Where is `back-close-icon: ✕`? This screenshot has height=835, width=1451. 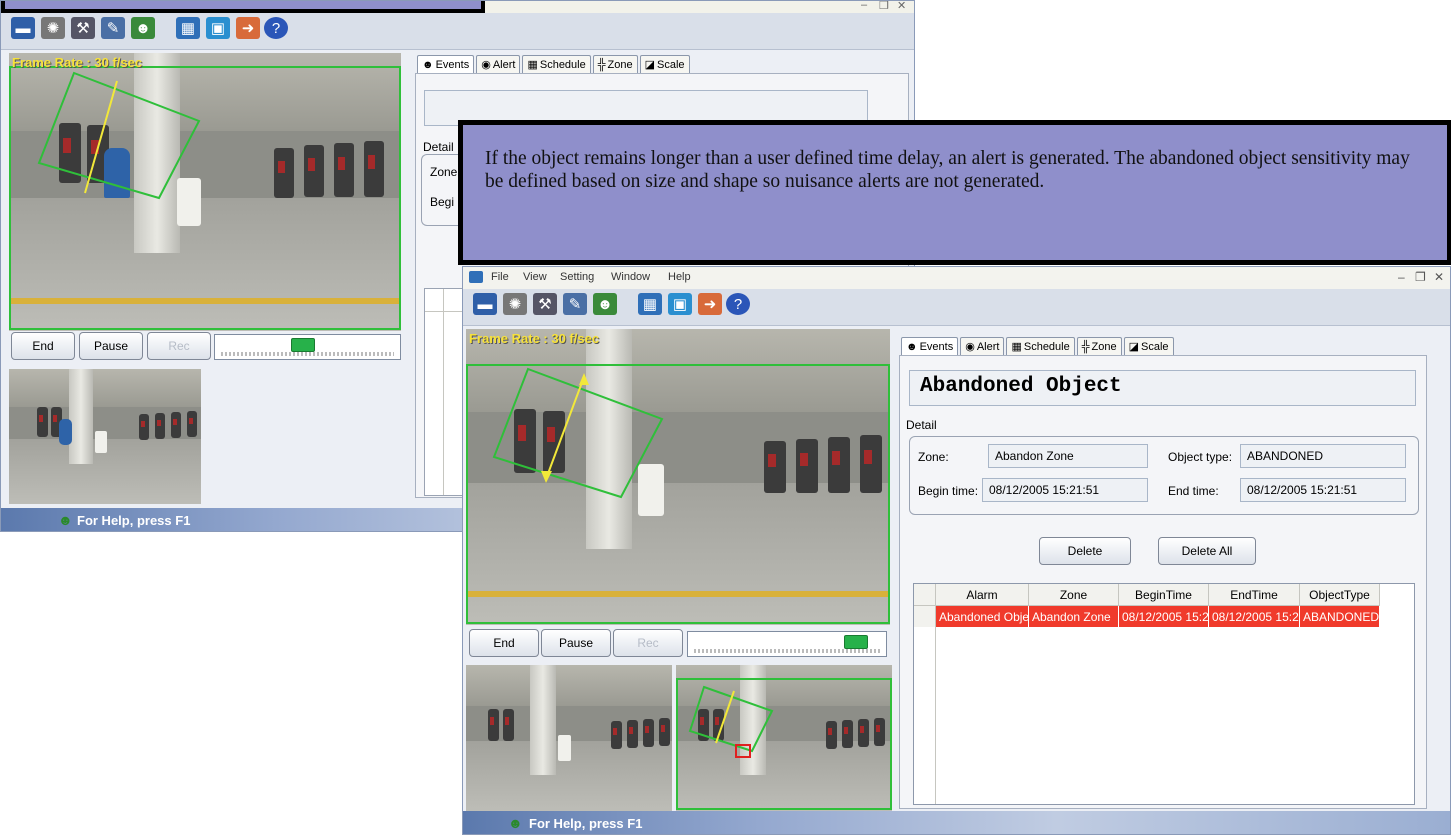
back-close-icon: ✕ is located at coordinates (901, 6).